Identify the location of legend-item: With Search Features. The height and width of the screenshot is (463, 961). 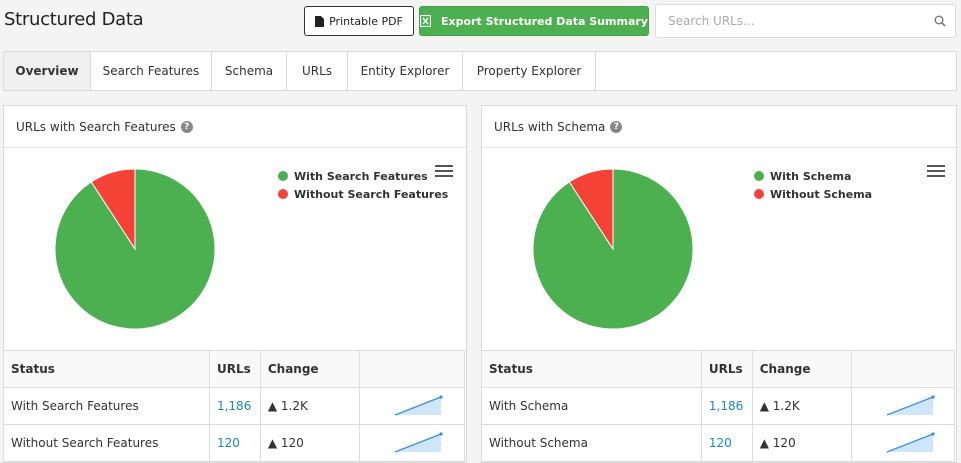
(363, 176).